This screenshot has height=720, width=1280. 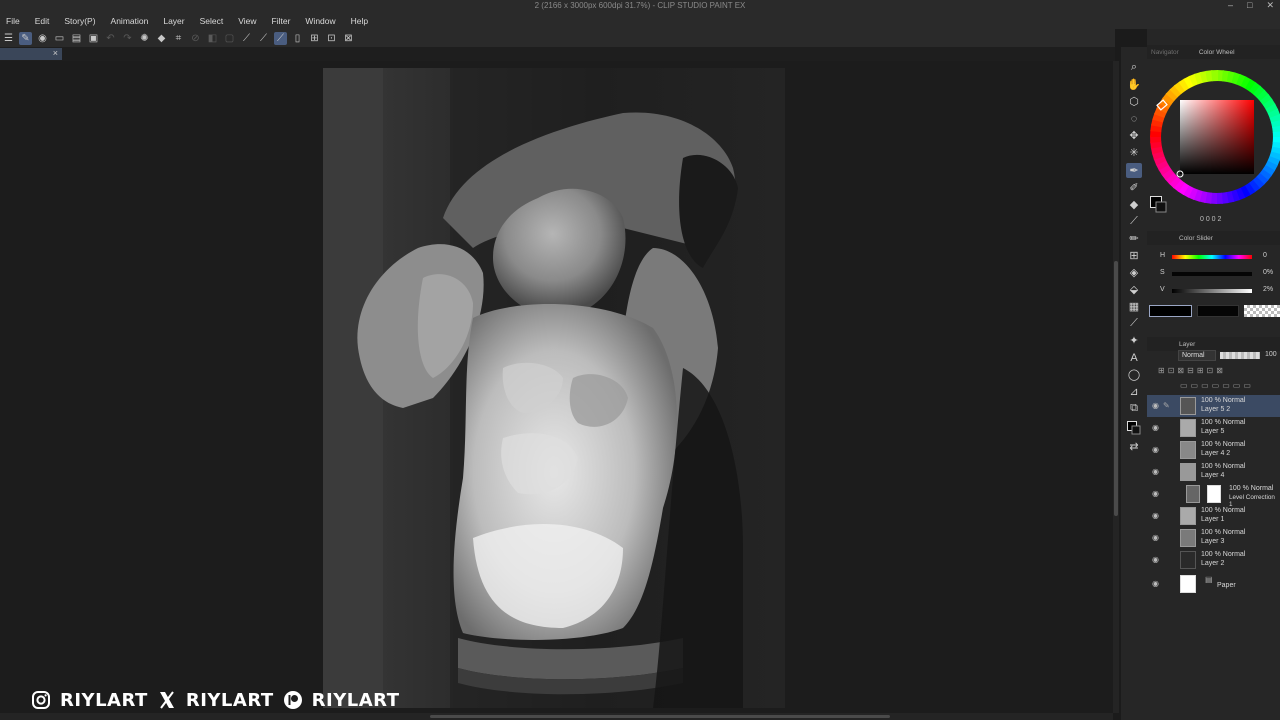 I want to click on text-icon: A, so click(x=1134, y=357).